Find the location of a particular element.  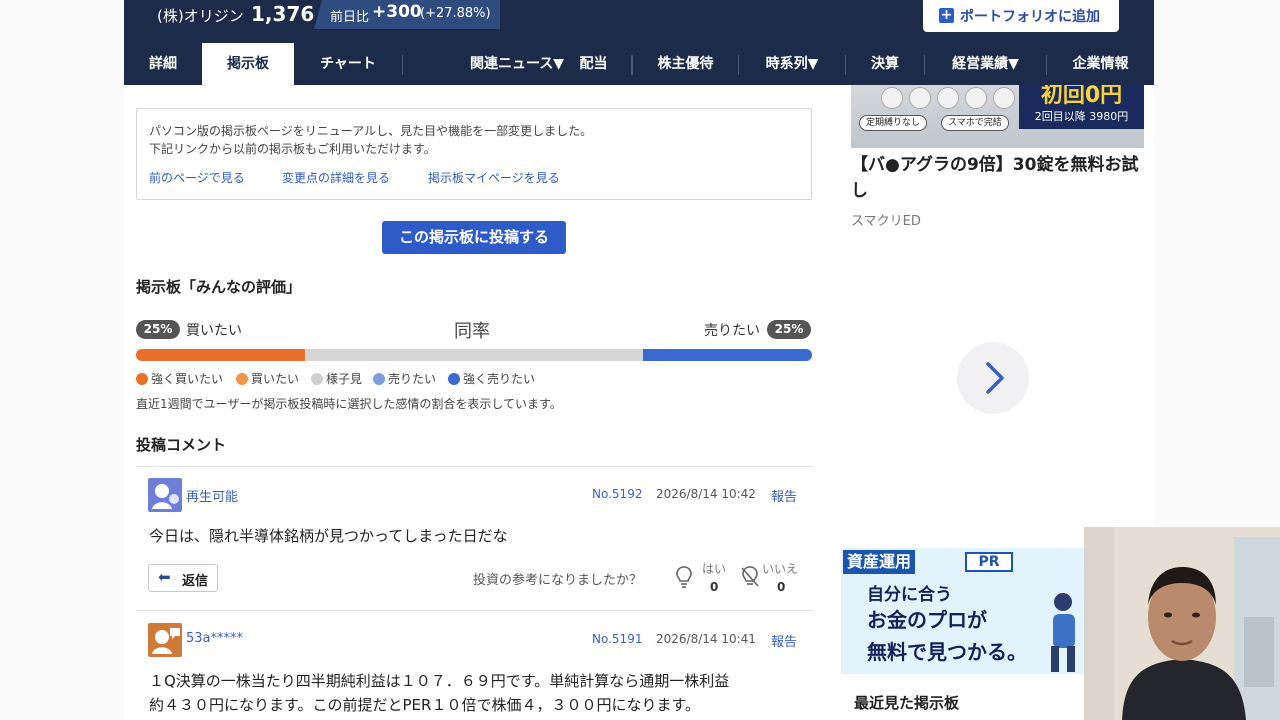

legend-strong-buy: 強く買いたい is located at coordinates (179, 378).